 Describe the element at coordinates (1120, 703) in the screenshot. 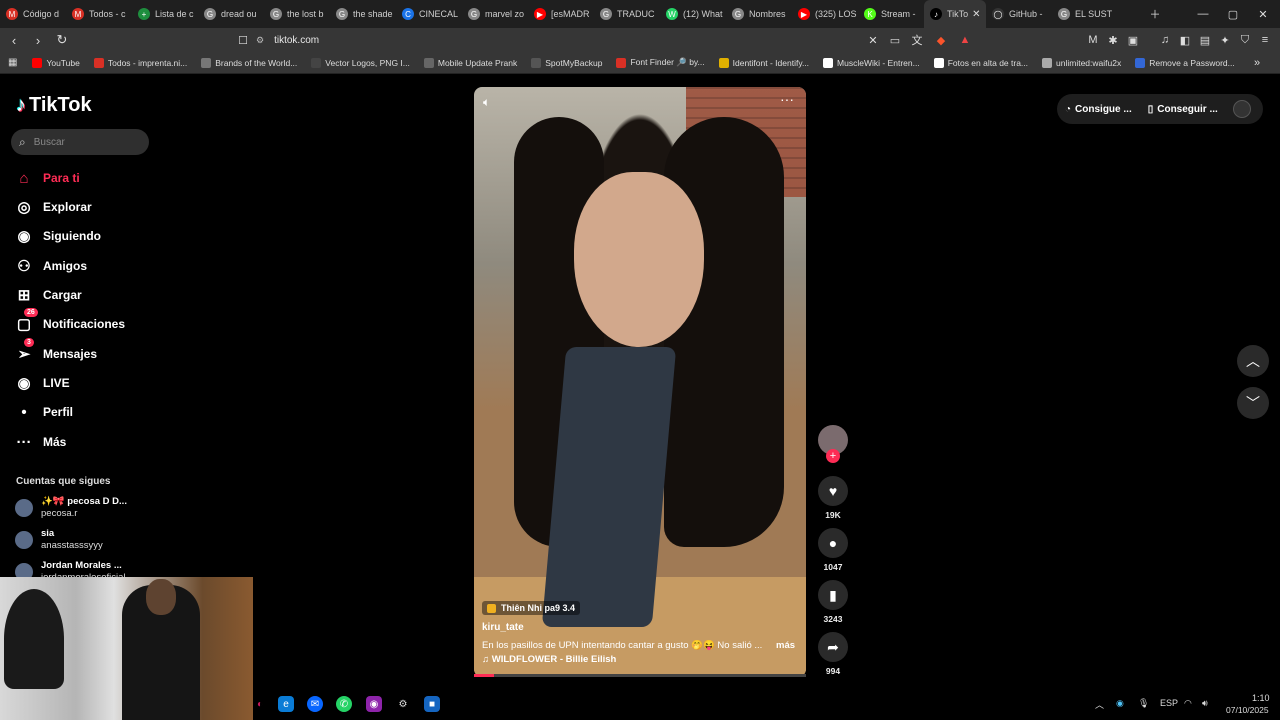

I see `tray-app-icon: ◉` at that location.